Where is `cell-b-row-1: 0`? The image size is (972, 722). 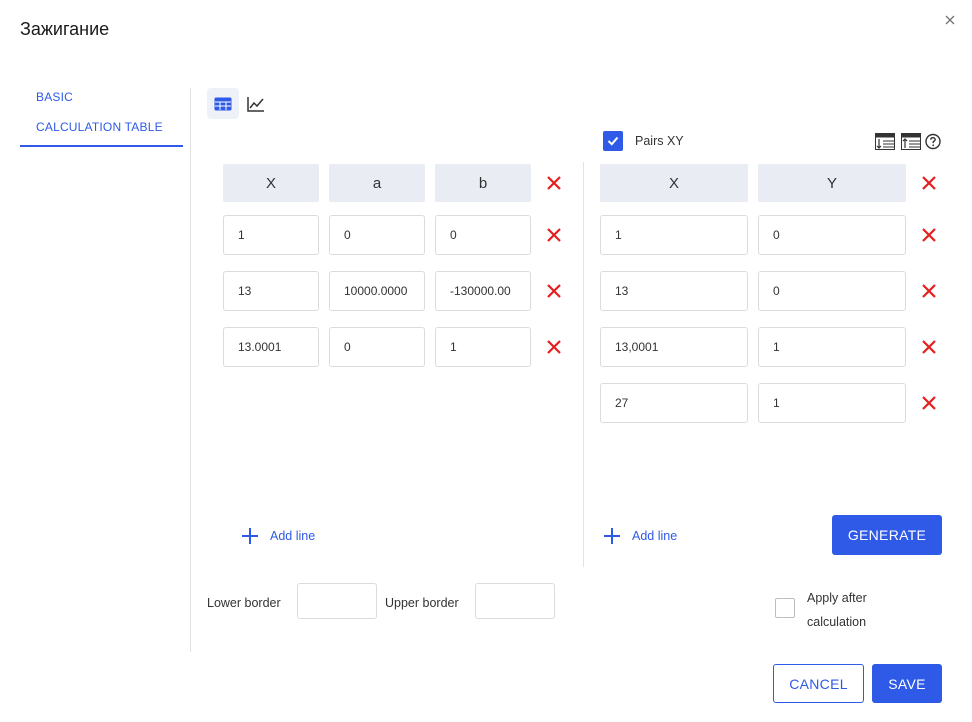 cell-b-row-1: 0 is located at coordinates (483, 235).